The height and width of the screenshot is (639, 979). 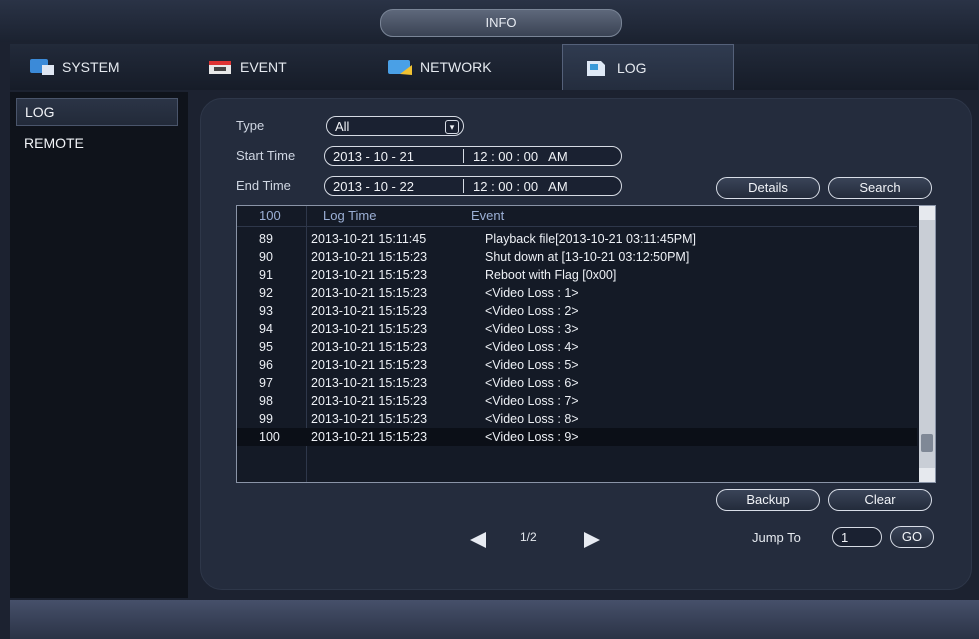 I want to click on scroll-thumb, so click(x=927, y=443).